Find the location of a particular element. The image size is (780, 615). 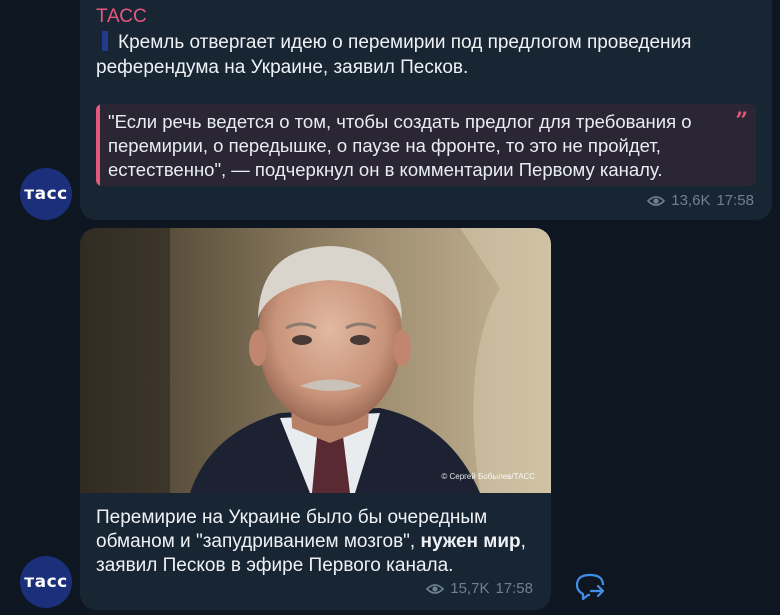

message-meta: 13,6K 17:58 is located at coordinates (700, 200).